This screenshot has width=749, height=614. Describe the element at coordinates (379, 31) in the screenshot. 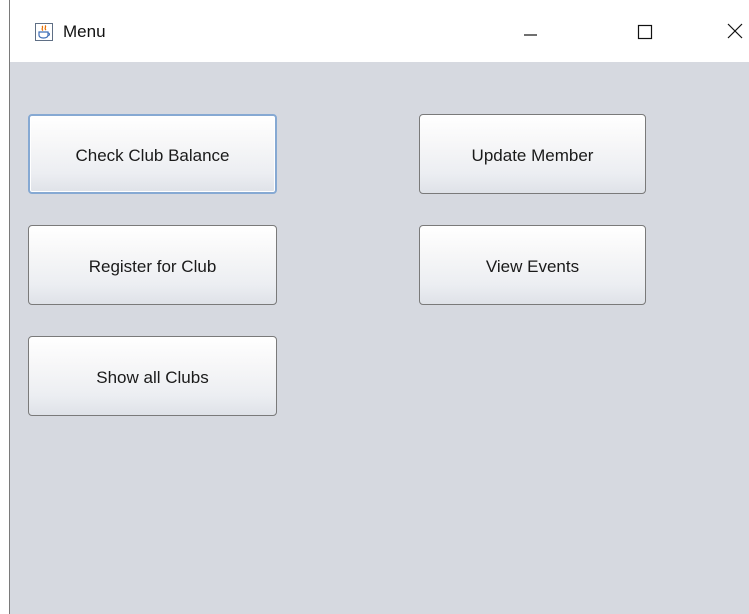

I see `title-bar: Menu` at that location.